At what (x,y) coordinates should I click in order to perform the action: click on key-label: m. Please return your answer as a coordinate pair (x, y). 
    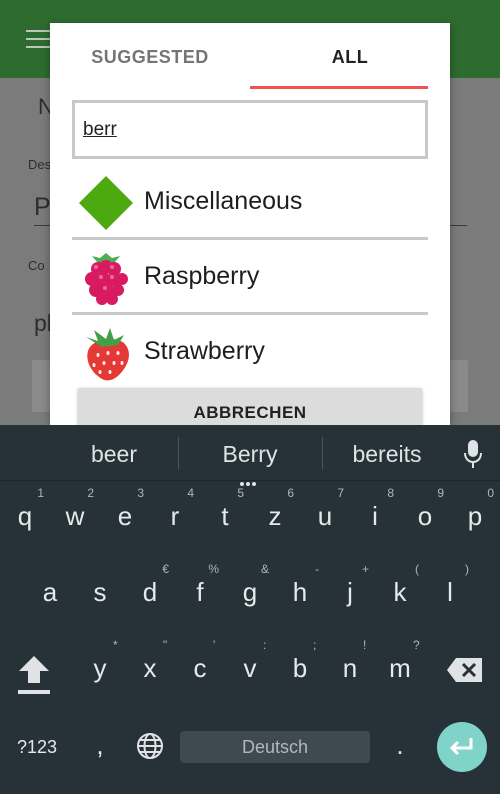
    Looking at the image, I should click on (400, 668).